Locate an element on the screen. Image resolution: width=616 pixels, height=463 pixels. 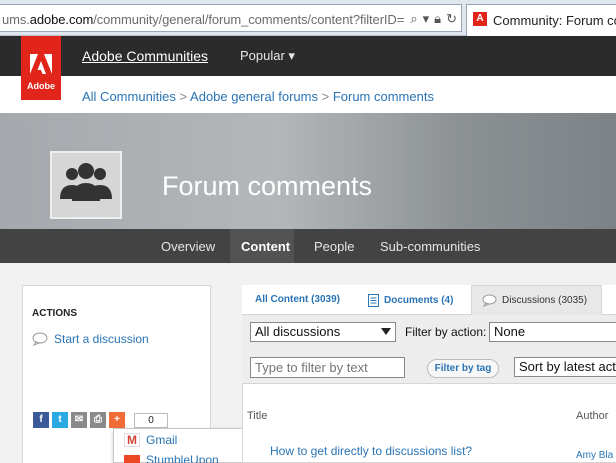
discussion-icon is located at coordinates (489, 300).